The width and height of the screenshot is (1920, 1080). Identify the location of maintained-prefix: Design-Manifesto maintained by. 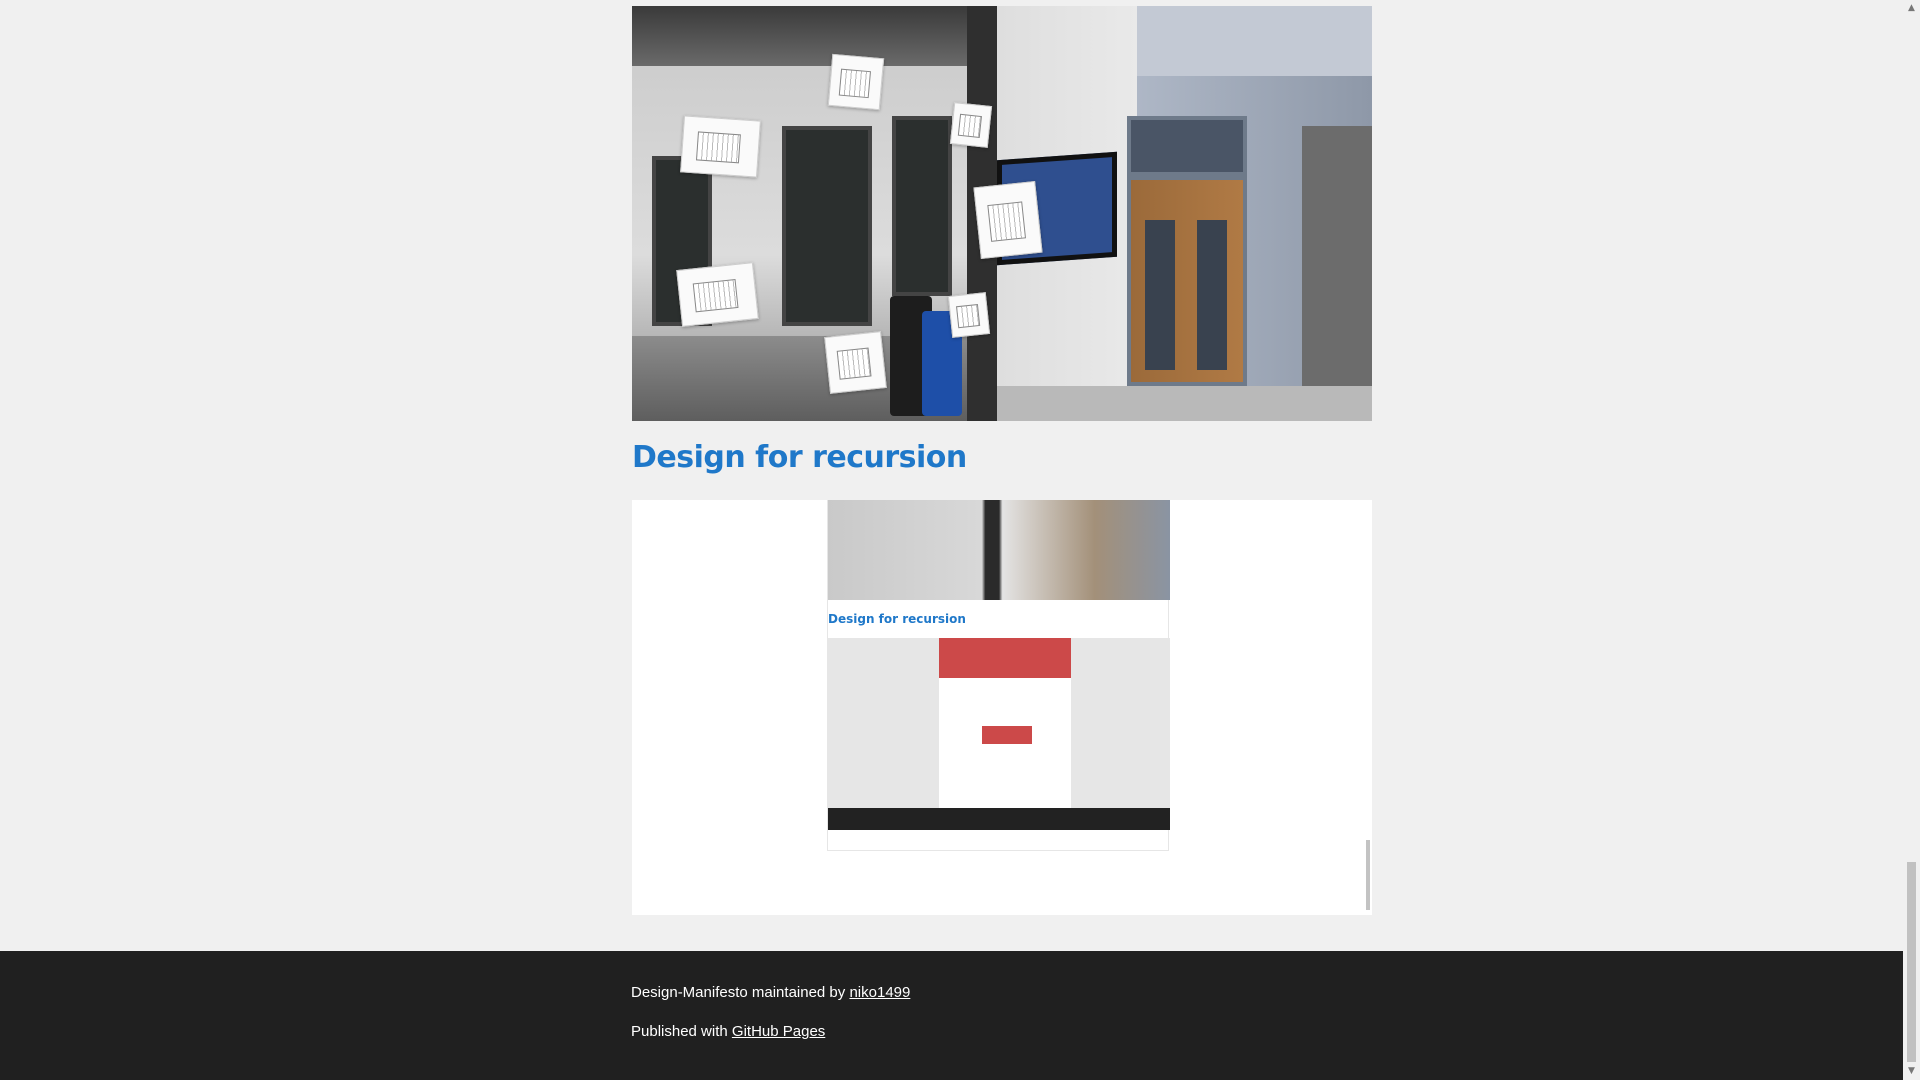
(738, 992).